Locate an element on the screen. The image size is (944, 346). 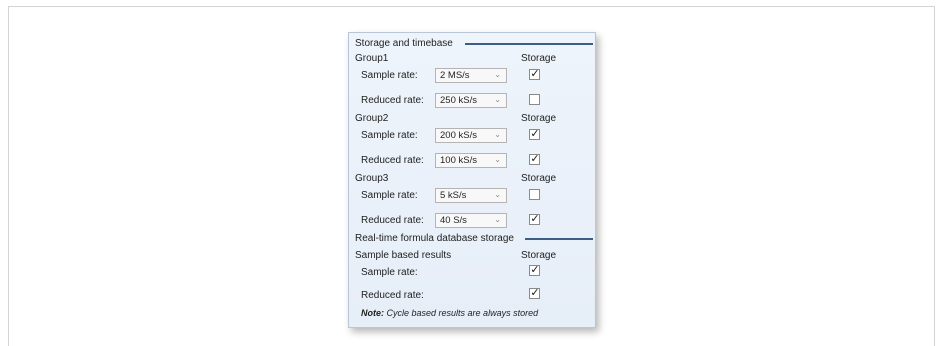
group2-sample-storage-checkbox: ✓ is located at coordinates (534, 133).